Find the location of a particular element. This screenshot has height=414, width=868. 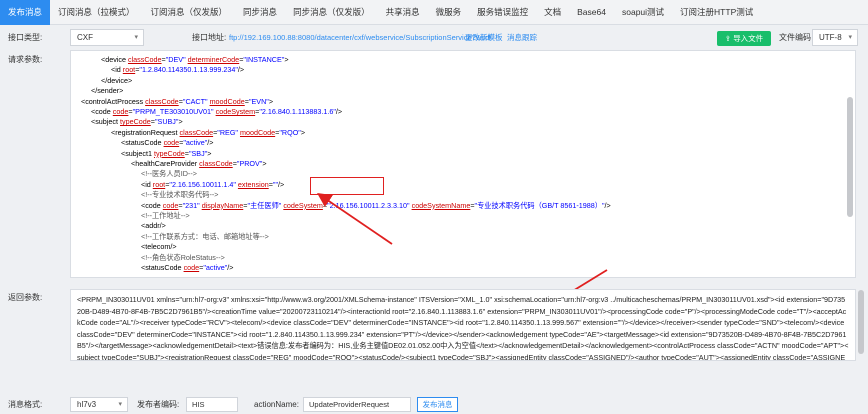

tab-3: 同步消息 is located at coordinates (260, 12).